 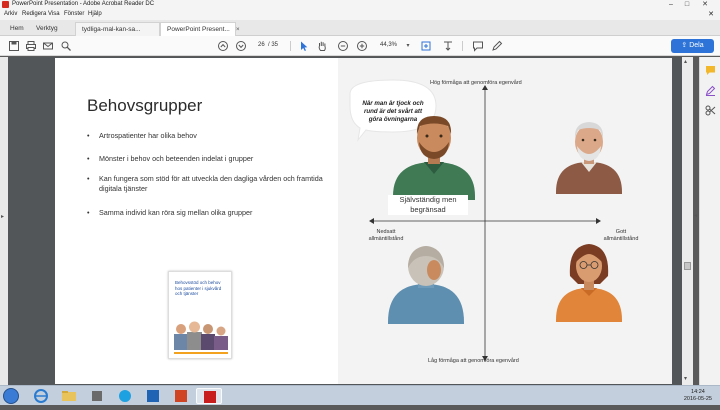 What do you see at coordinates (589, 158) in the screenshot?
I see `person-top-right` at bounding box center [589, 158].